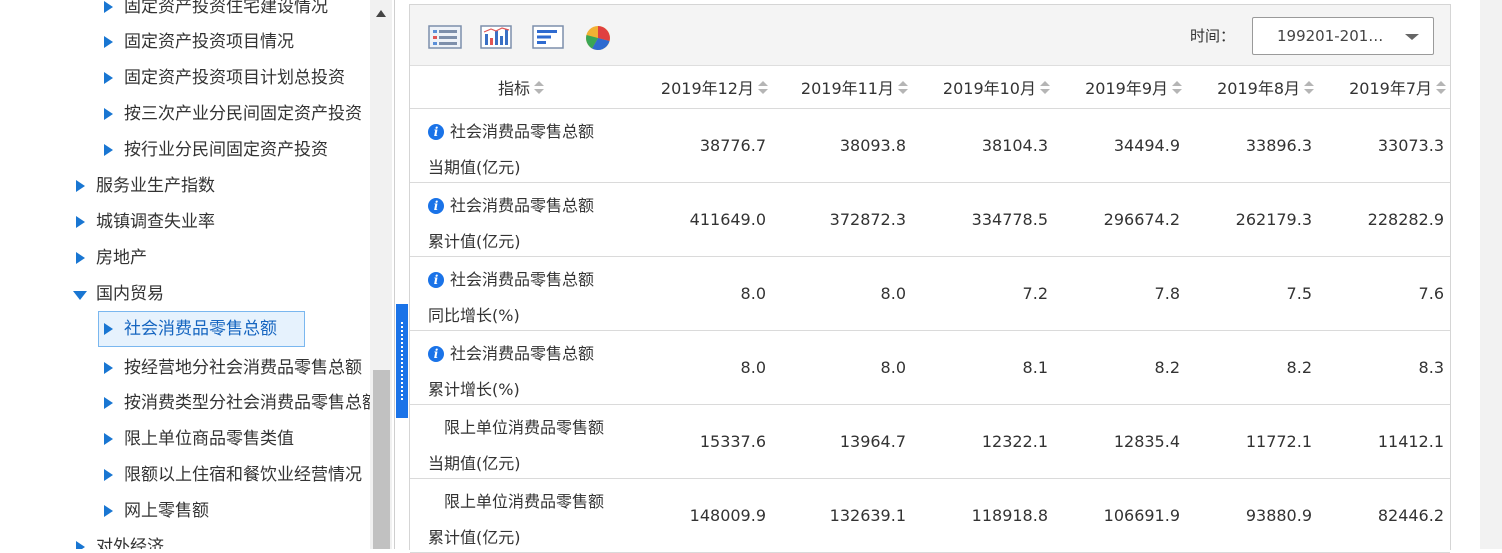 The image size is (1502, 553). I want to click on value-cell: 7.6, so click(1384, 293).